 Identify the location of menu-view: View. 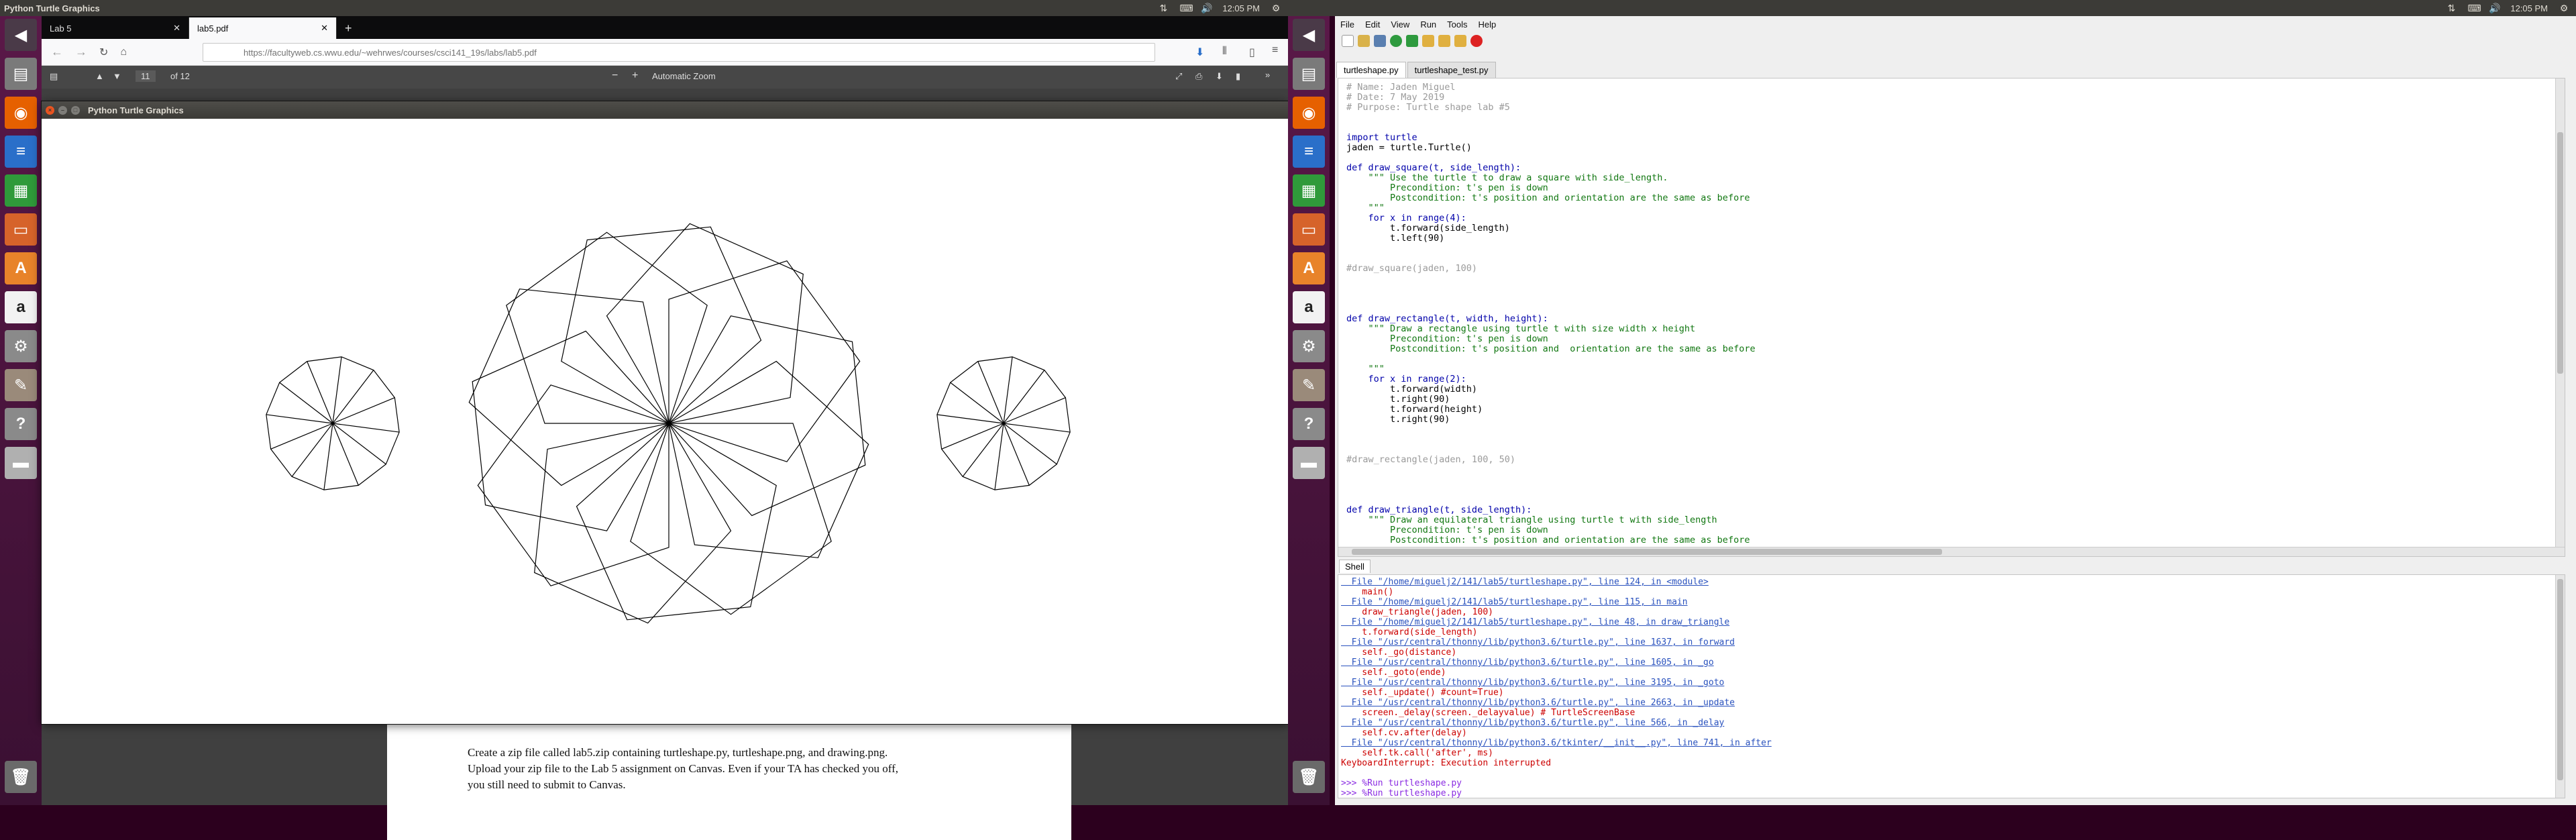
(1400, 24).